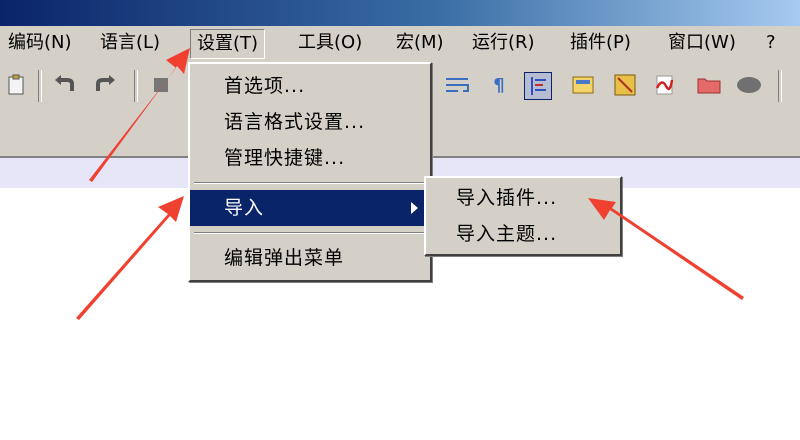 This screenshot has width=800, height=440. Describe the element at coordinates (702, 43) in the screenshot. I see `menu-window: 窗口(W)` at that location.